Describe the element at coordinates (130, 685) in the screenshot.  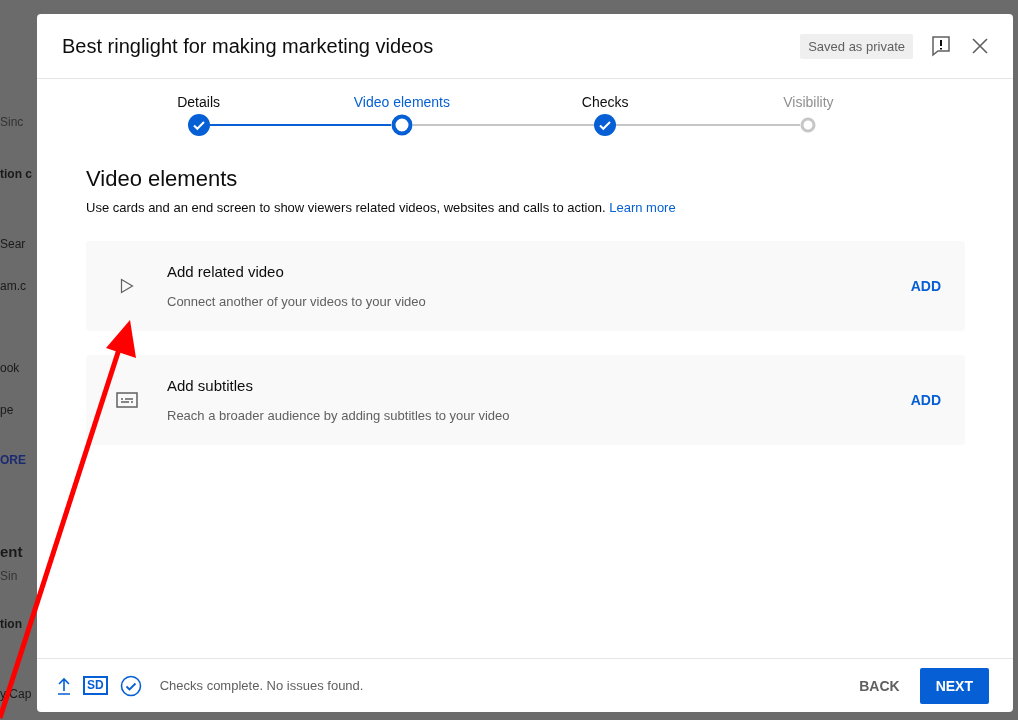
I see `check-circle-icon` at that location.